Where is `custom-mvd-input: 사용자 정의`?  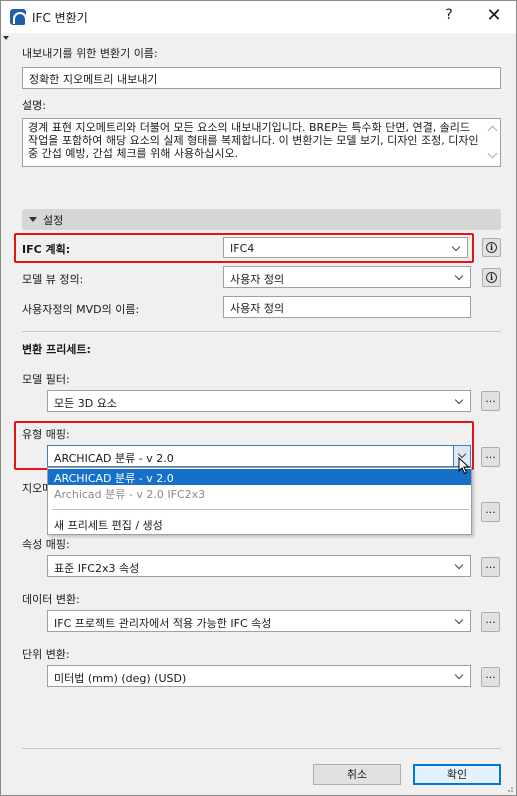 custom-mvd-input: 사용자 정의 is located at coordinates (347, 307).